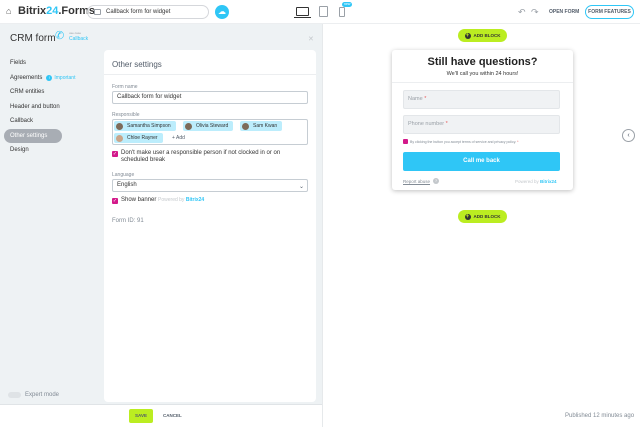 Image resolution: width=640 pixels, height=427 pixels. I want to click on form-name-field: Callback form for widget, so click(210, 97).